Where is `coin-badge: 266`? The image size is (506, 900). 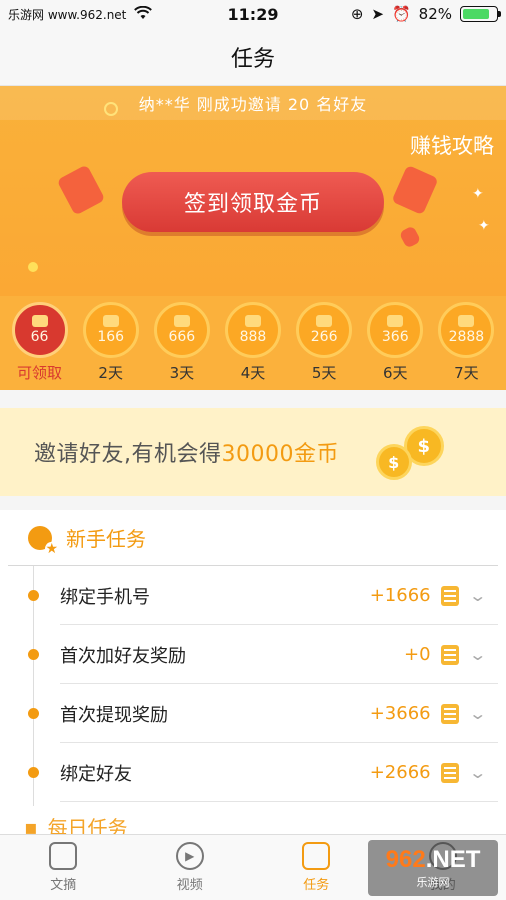
coin-badge: 266 is located at coordinates (324, 330).